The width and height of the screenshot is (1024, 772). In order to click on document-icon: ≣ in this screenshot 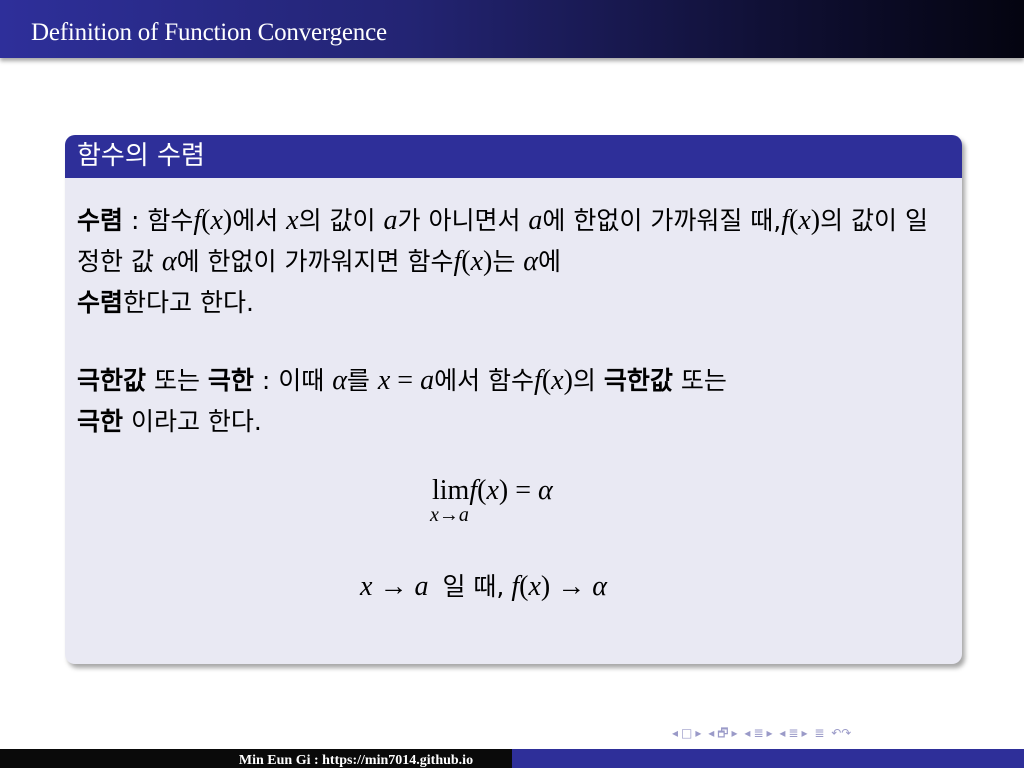, I will do `click(819, 733)`.